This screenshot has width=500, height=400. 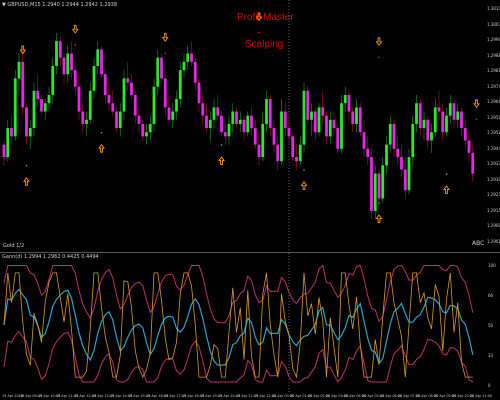 I want to click on buy-arrow-icon, so click(x=446, y=189).